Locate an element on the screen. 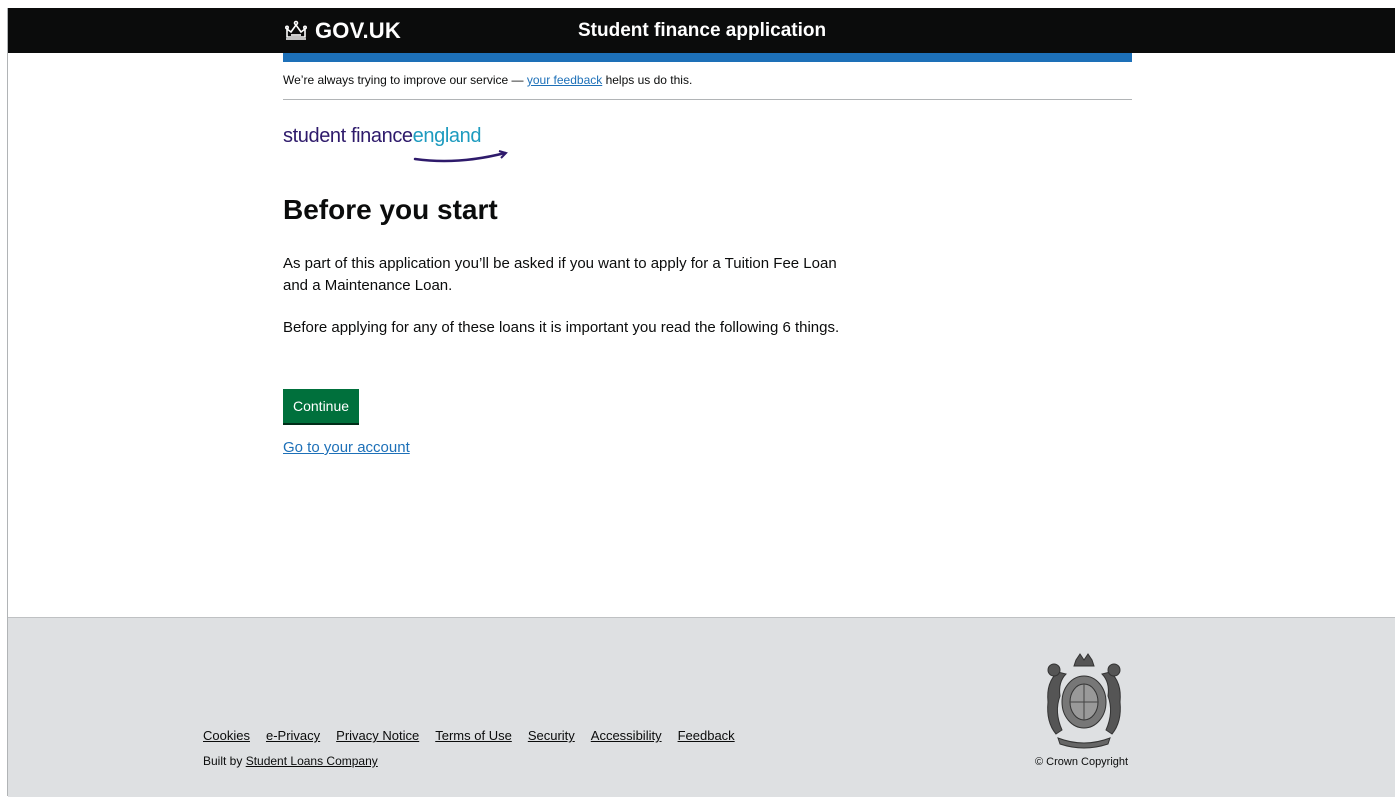  built-by-prefix: Built by is located at coordinates (224, 761).